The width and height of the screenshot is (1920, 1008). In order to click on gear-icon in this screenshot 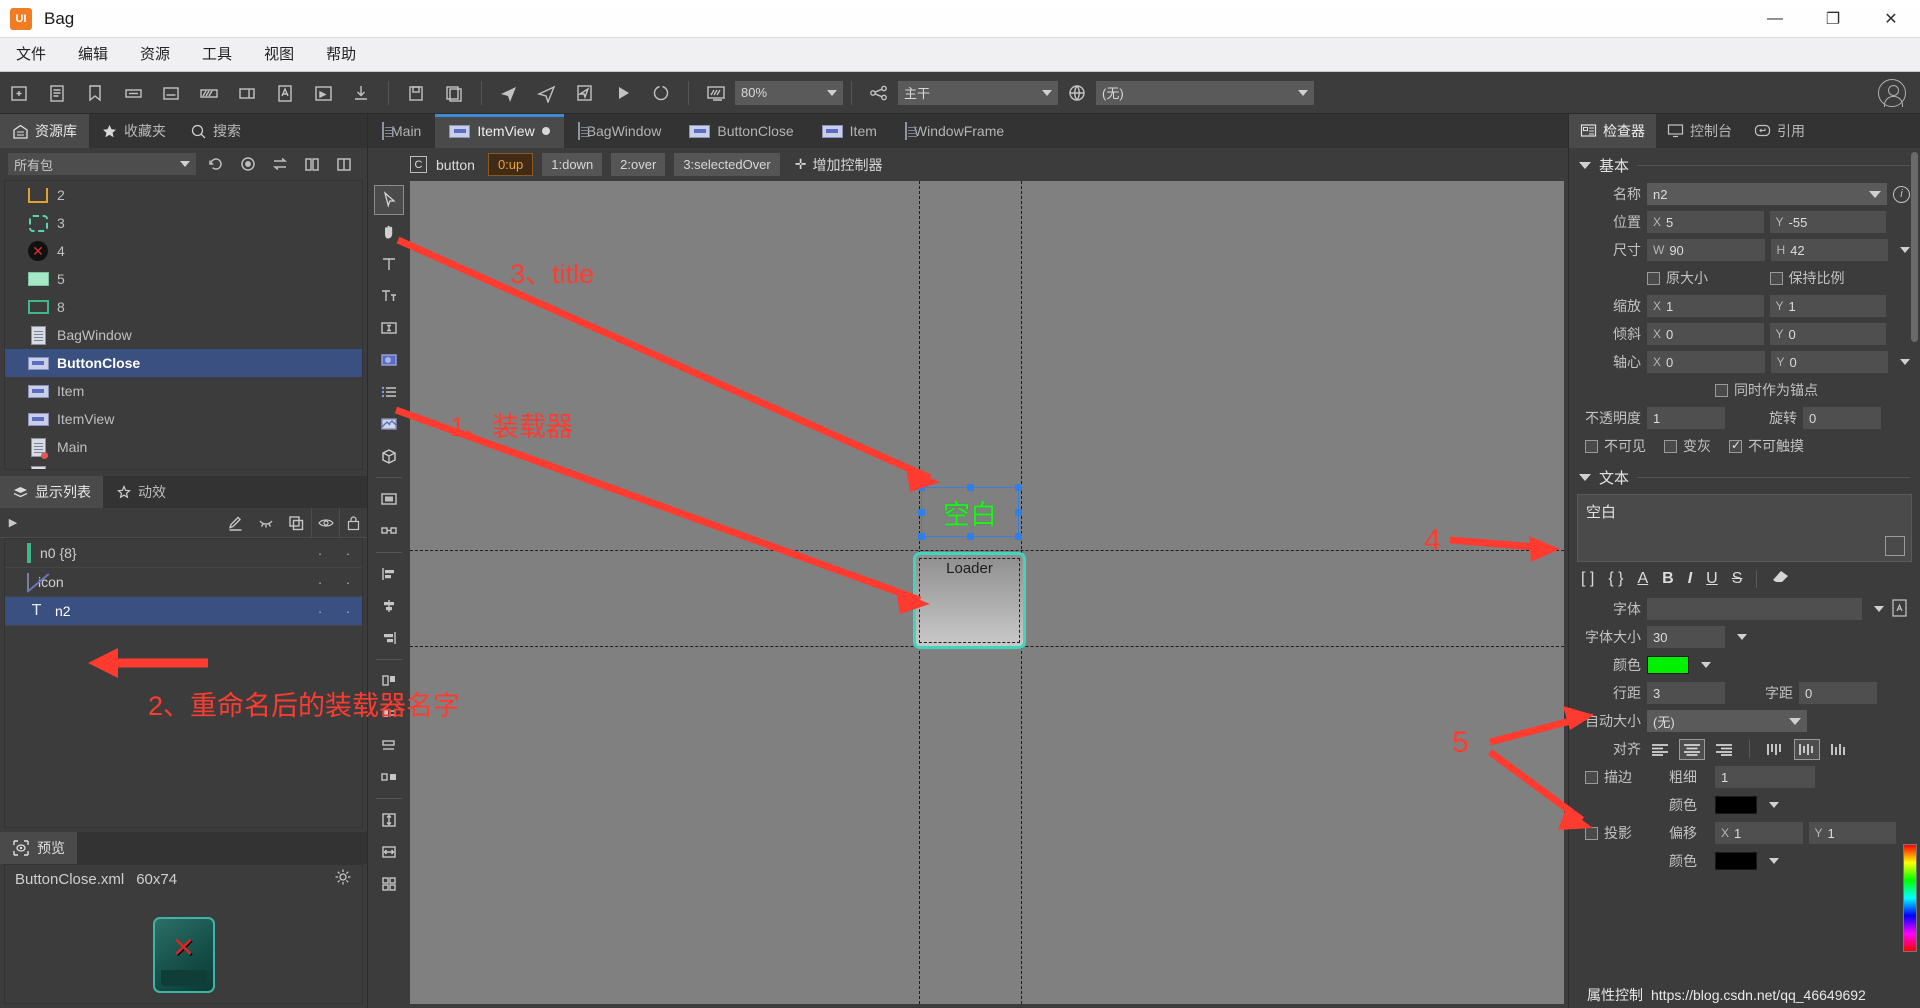, I will do `click(343, 879)`.